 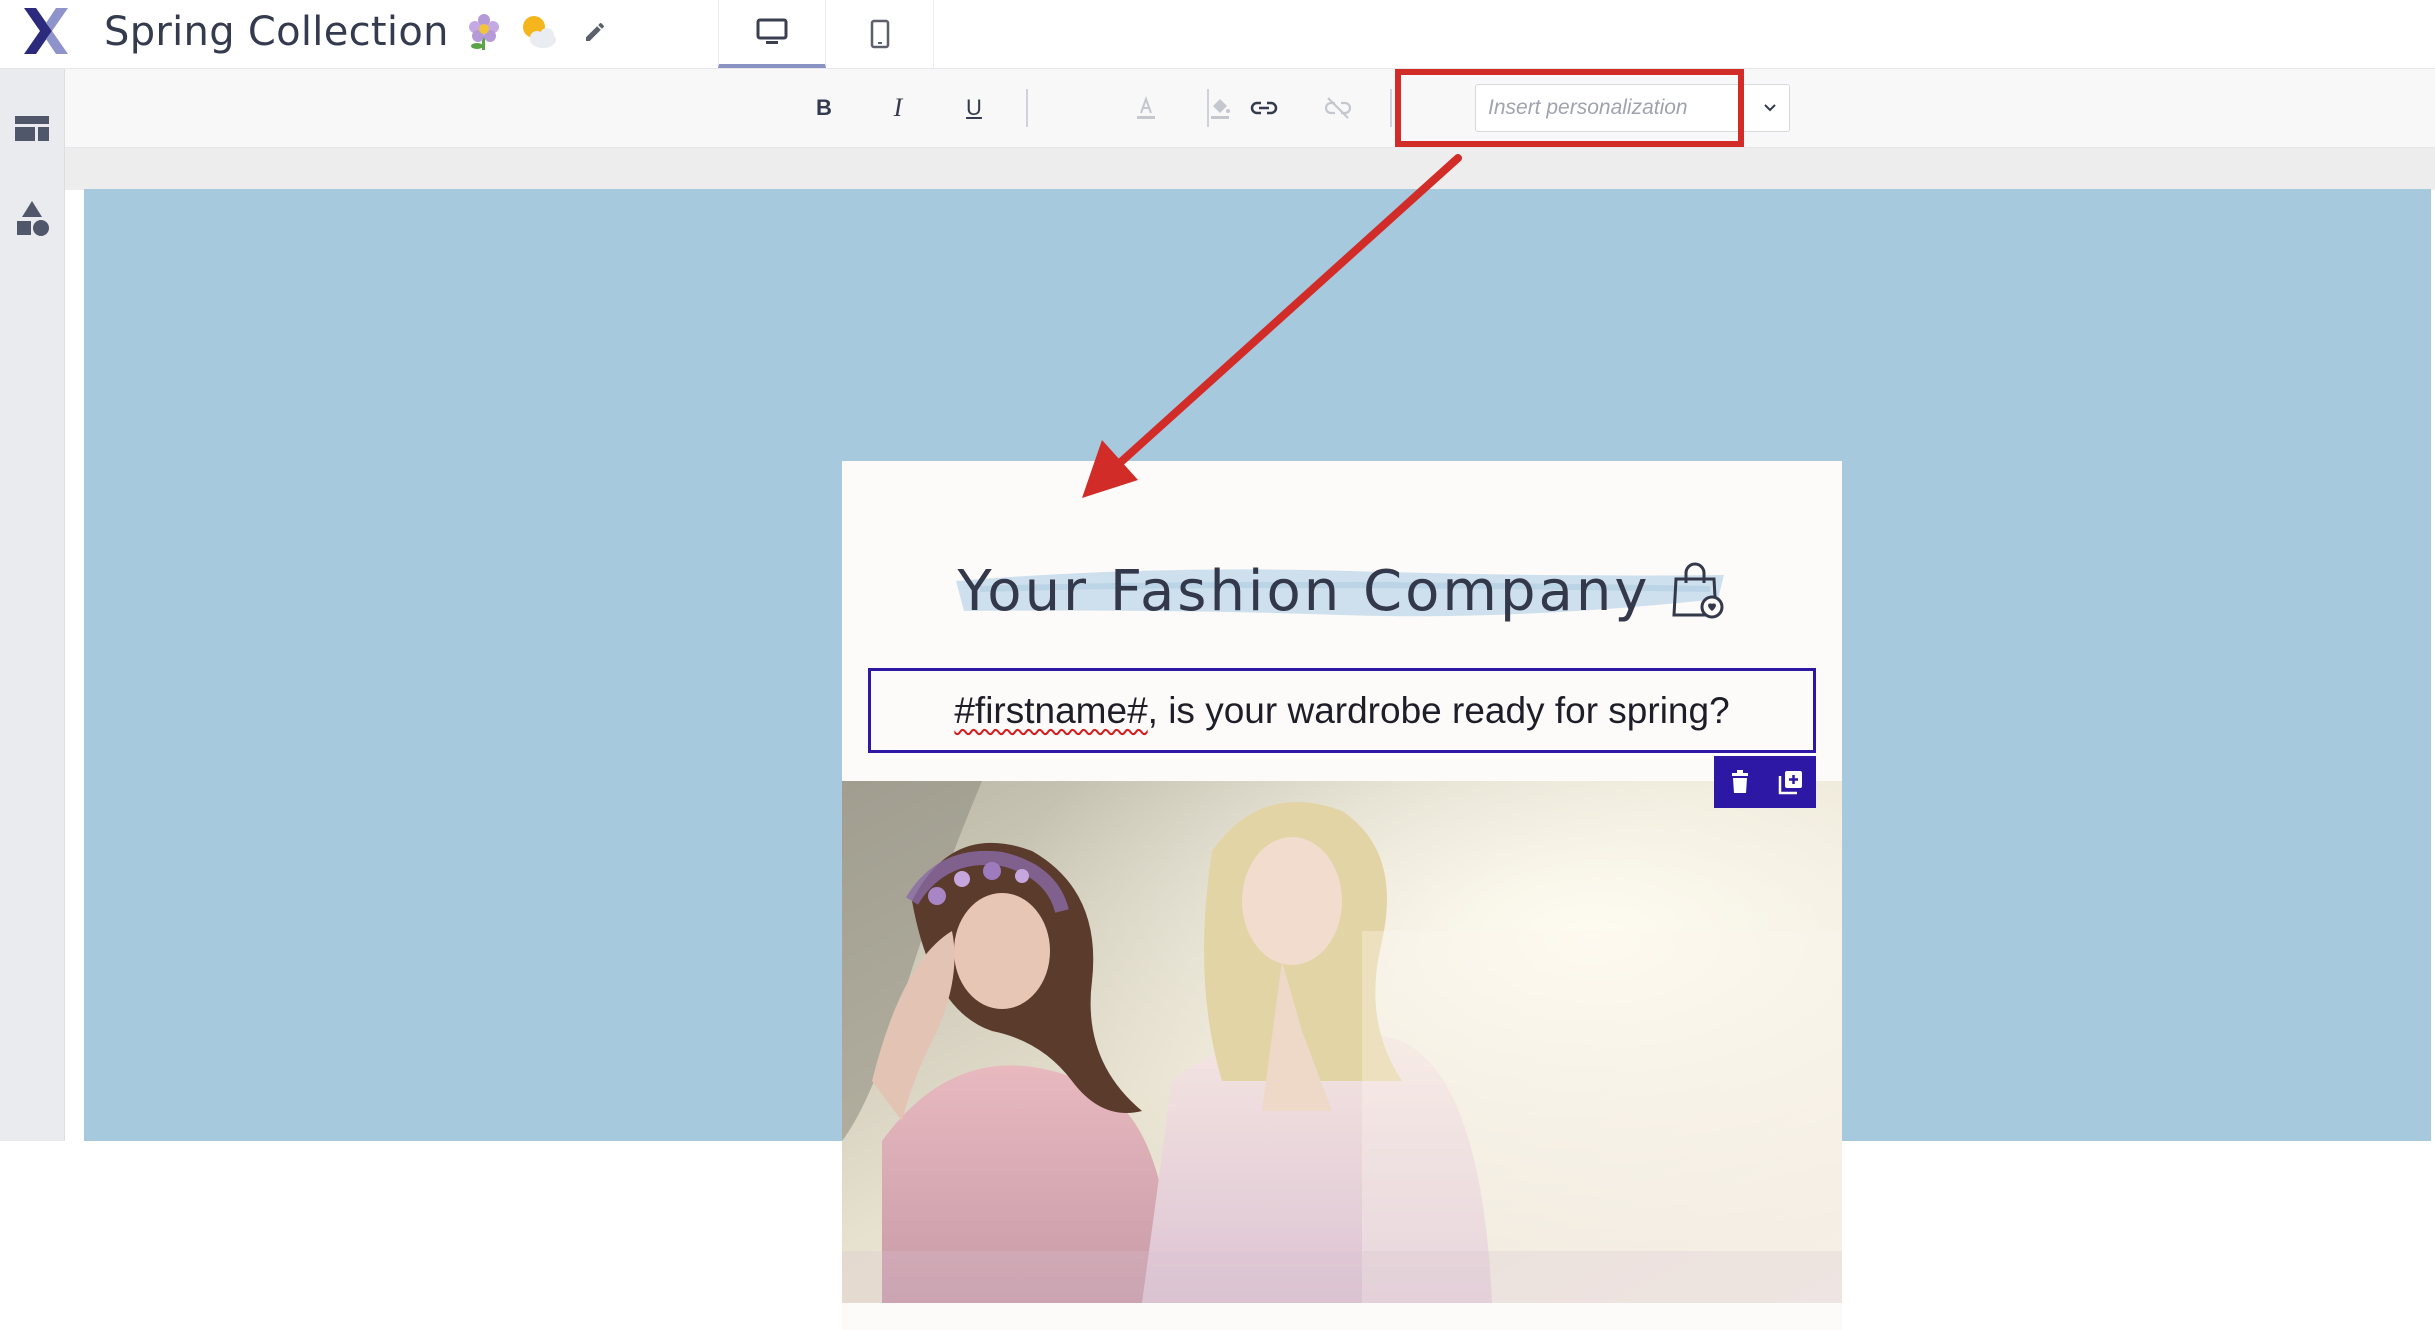 I want to click on sidebar-item-layout, so click(x=32, y=129).